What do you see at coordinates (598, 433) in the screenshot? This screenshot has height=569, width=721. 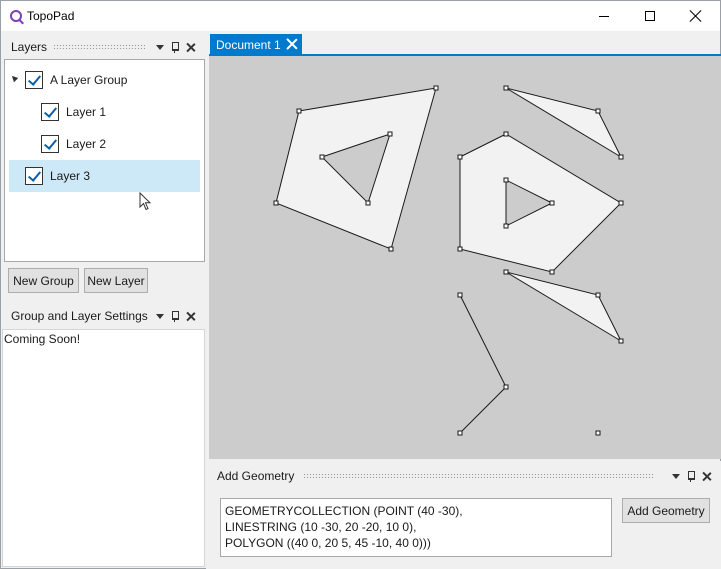 I see `point-geometry` at bounding box center [598, 433].